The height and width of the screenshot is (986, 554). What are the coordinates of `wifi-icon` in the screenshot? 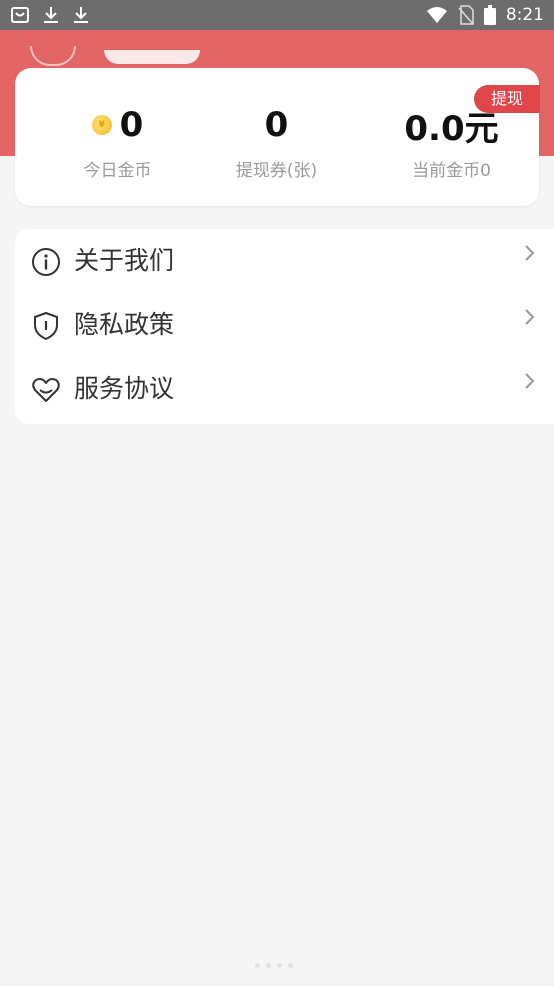 It's located at (436, 15).